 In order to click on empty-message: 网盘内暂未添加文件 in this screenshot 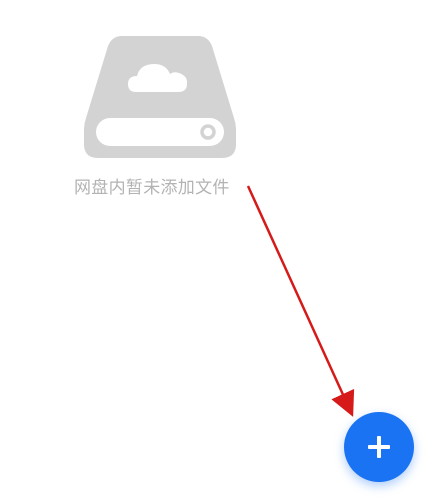, I will do `click(152, 188)`.